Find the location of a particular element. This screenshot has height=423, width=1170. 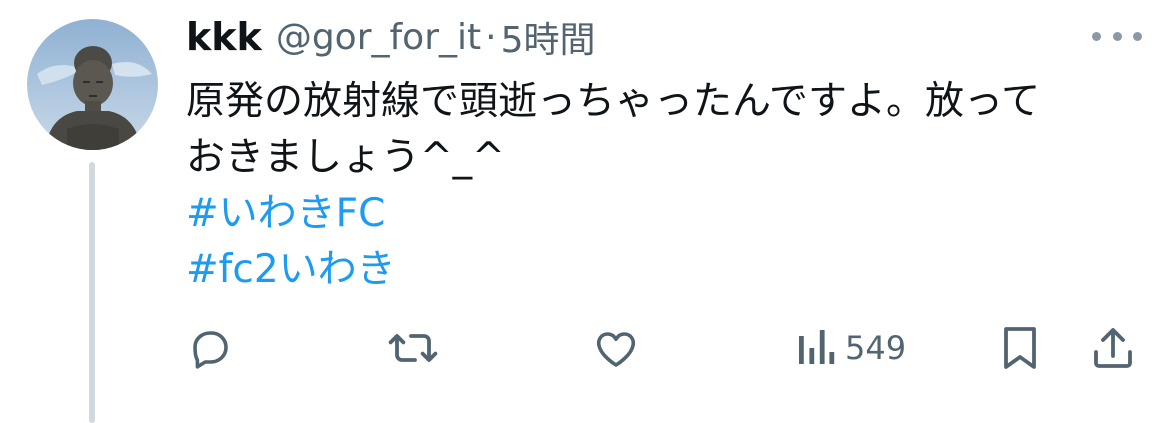

avatar is located at coordinates (92, 84).